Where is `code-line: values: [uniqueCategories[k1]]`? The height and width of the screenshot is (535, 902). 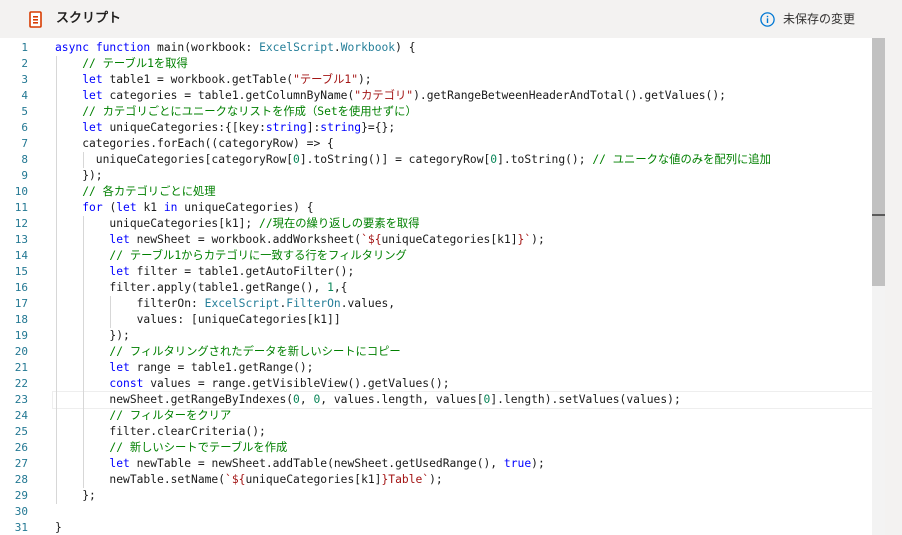 code-line: values: [uniqueCategories[k1]] is located at coordinates (198, 320).